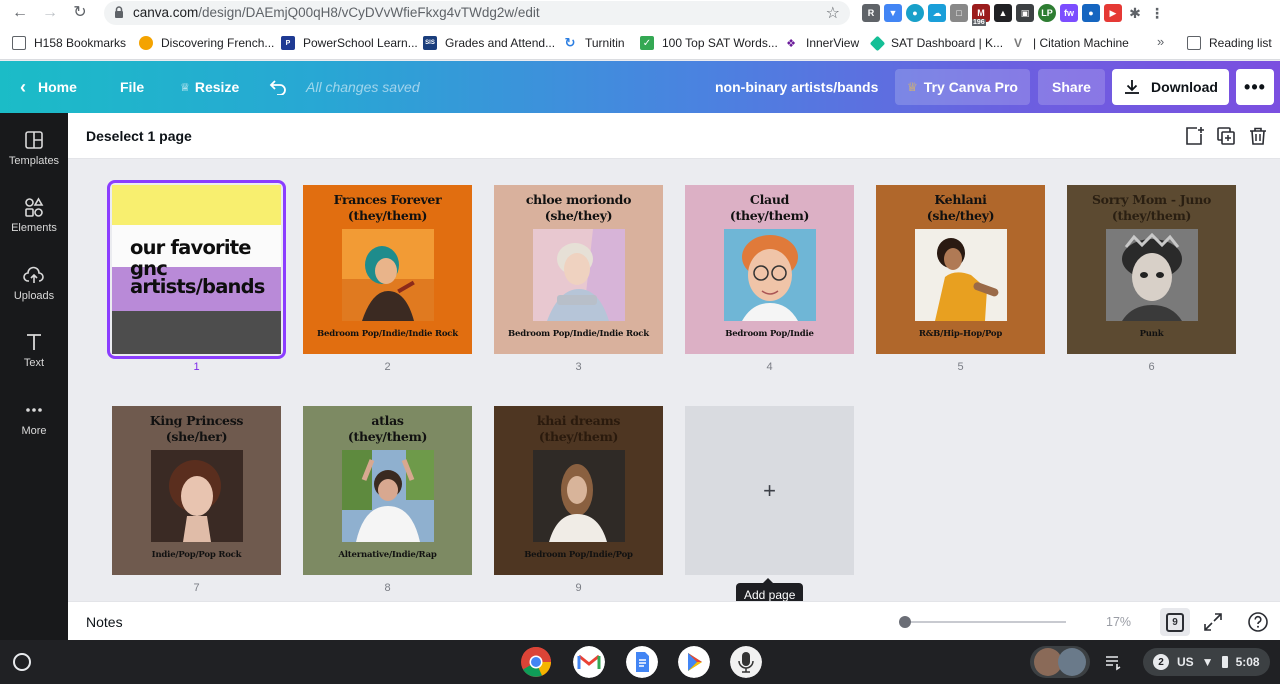  I want to click on extension-copy-icon: □, so click(959, 13).